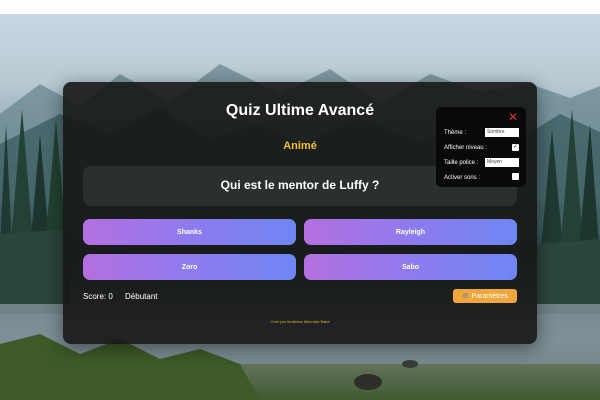 Image resolution: width=600 pixels, height=400 pixels. What do you see at coordinates (502, 162) in the screenshot?
I see `font-size-select: Moyen` at bounding box center [502, 162].